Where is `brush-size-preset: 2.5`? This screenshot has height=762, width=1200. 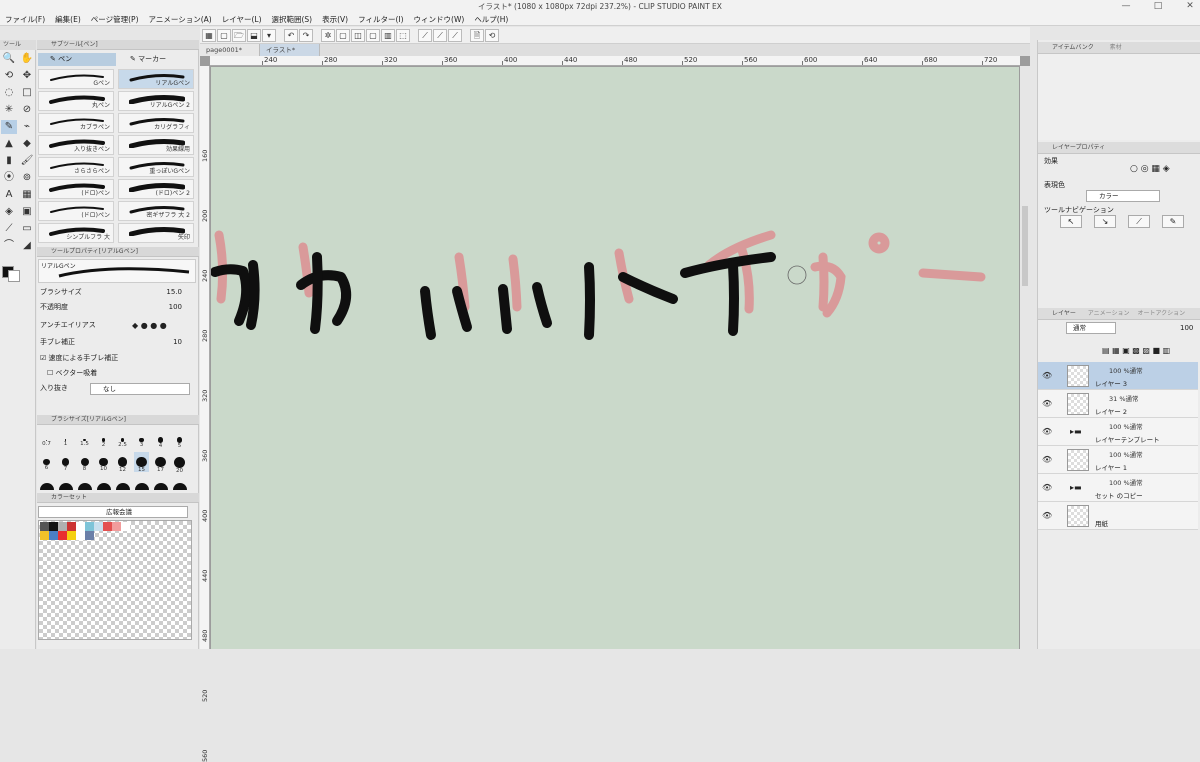 brush-size-preset: 2.5 is located at coordinates (122, 440).